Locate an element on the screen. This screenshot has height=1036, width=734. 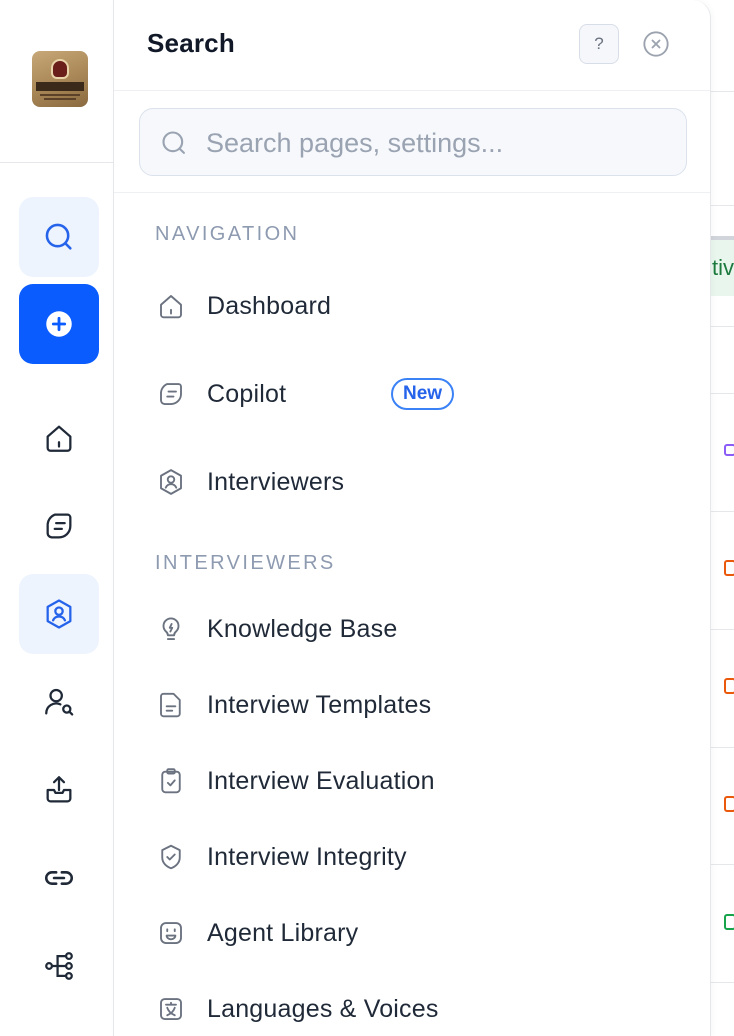
result-item-label: Interview Evaluation is located at coordinates (321, 780).